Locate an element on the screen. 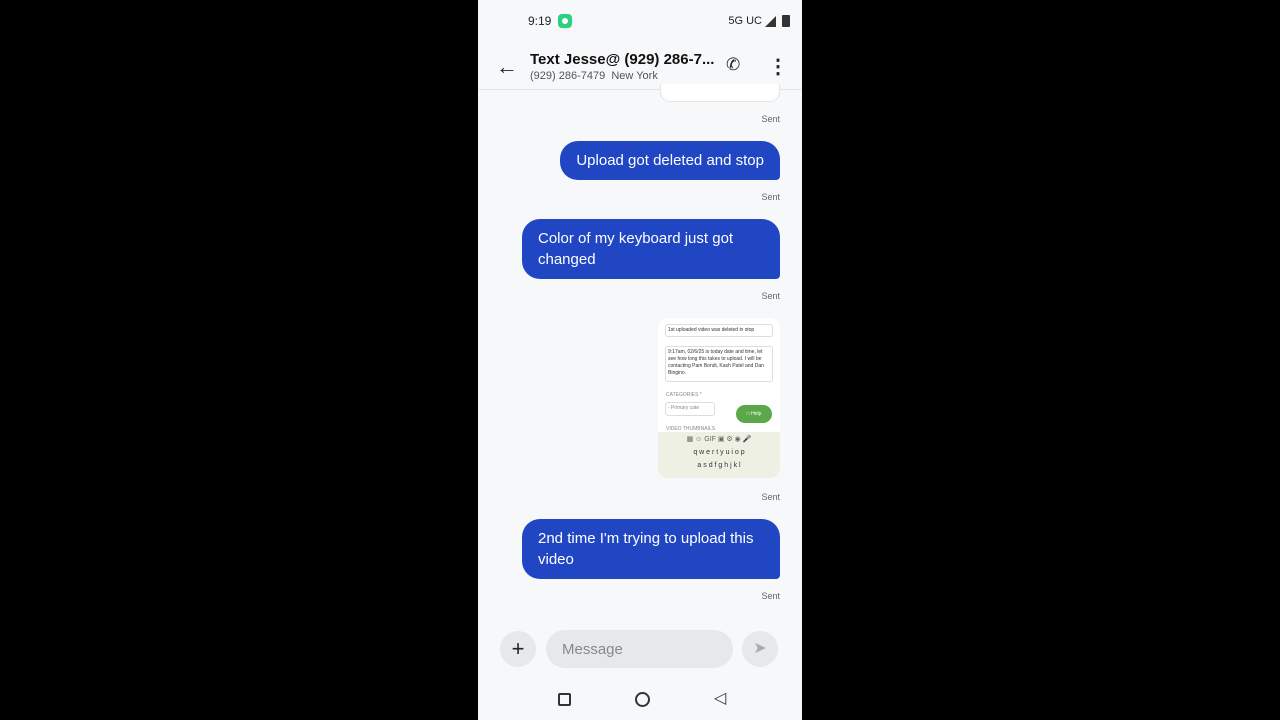 The height and width of the screenshot is (720, 1280). send-button: ➤ is located at coordinates (760, 649).